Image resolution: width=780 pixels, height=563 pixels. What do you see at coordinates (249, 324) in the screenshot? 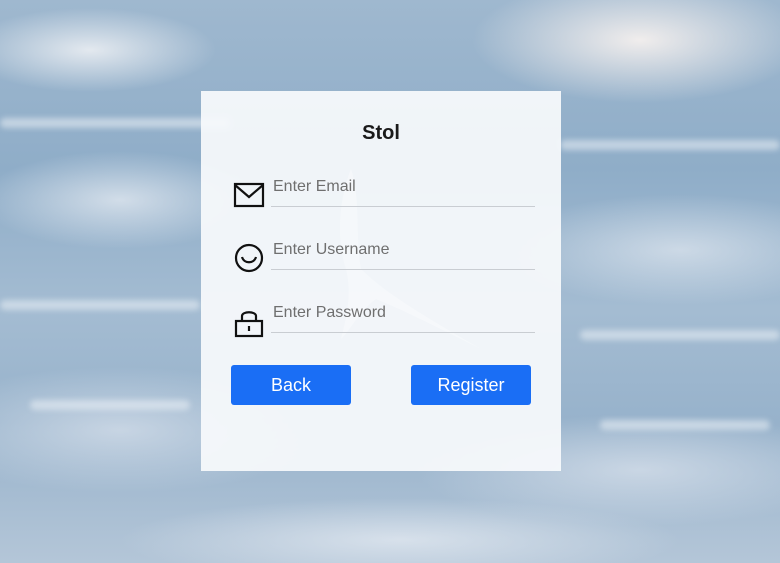
I see `lock-icon` at bounding box center [249, 324].